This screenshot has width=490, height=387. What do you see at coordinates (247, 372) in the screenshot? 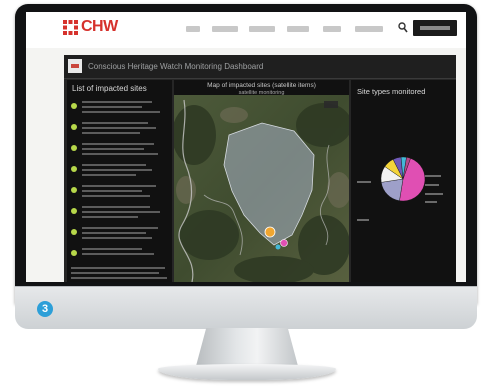
I see `monitor-stand-base` at bounding box center [247, 372].